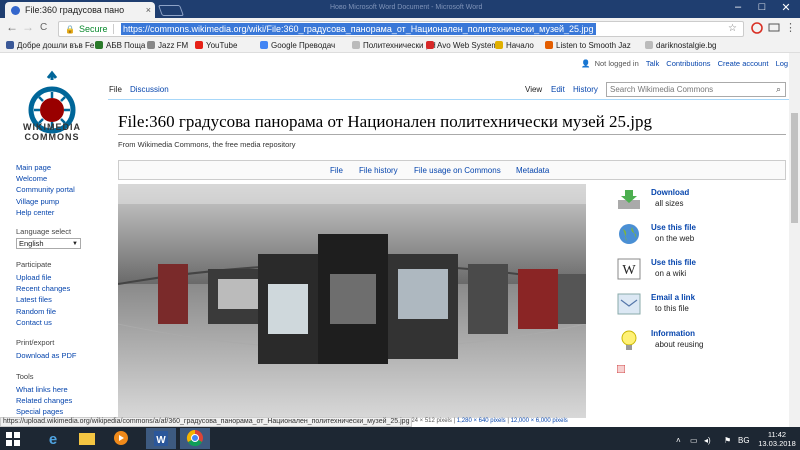  I want to click on sidebar-link: Download as PDF, so click(46, 355).